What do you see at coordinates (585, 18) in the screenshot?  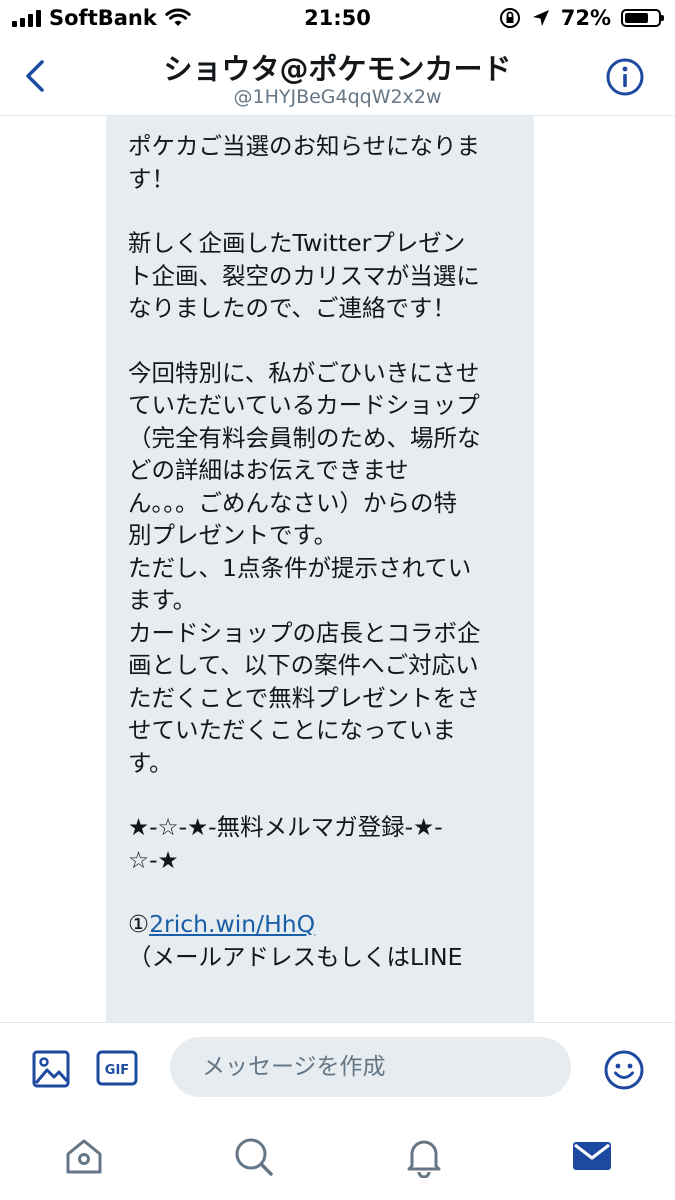 I see `battery-percent: 72%` at bounding box center [585, 18].